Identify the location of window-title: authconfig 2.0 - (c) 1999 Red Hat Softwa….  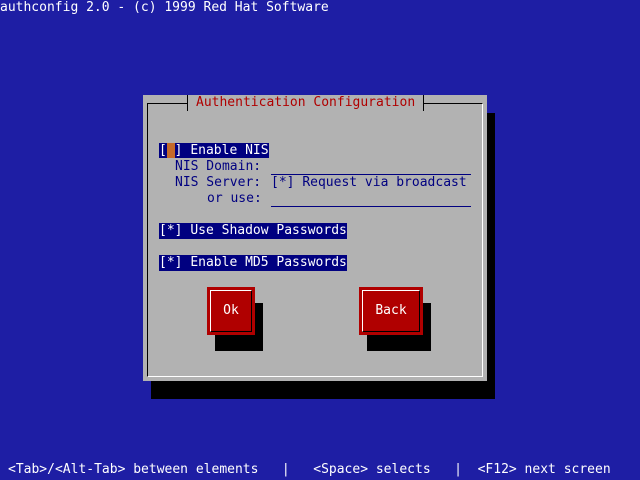
(164, 7).